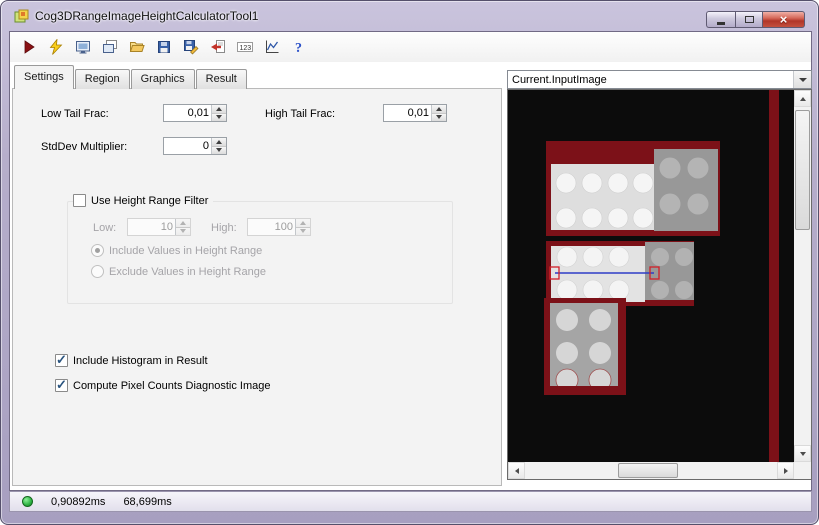 The width and height of the screenshot is (819, 525). What do you see at coordinates (407, 113) in the screenshot?
I see `high-tail-frac-input` at bounding box center [407, 113].